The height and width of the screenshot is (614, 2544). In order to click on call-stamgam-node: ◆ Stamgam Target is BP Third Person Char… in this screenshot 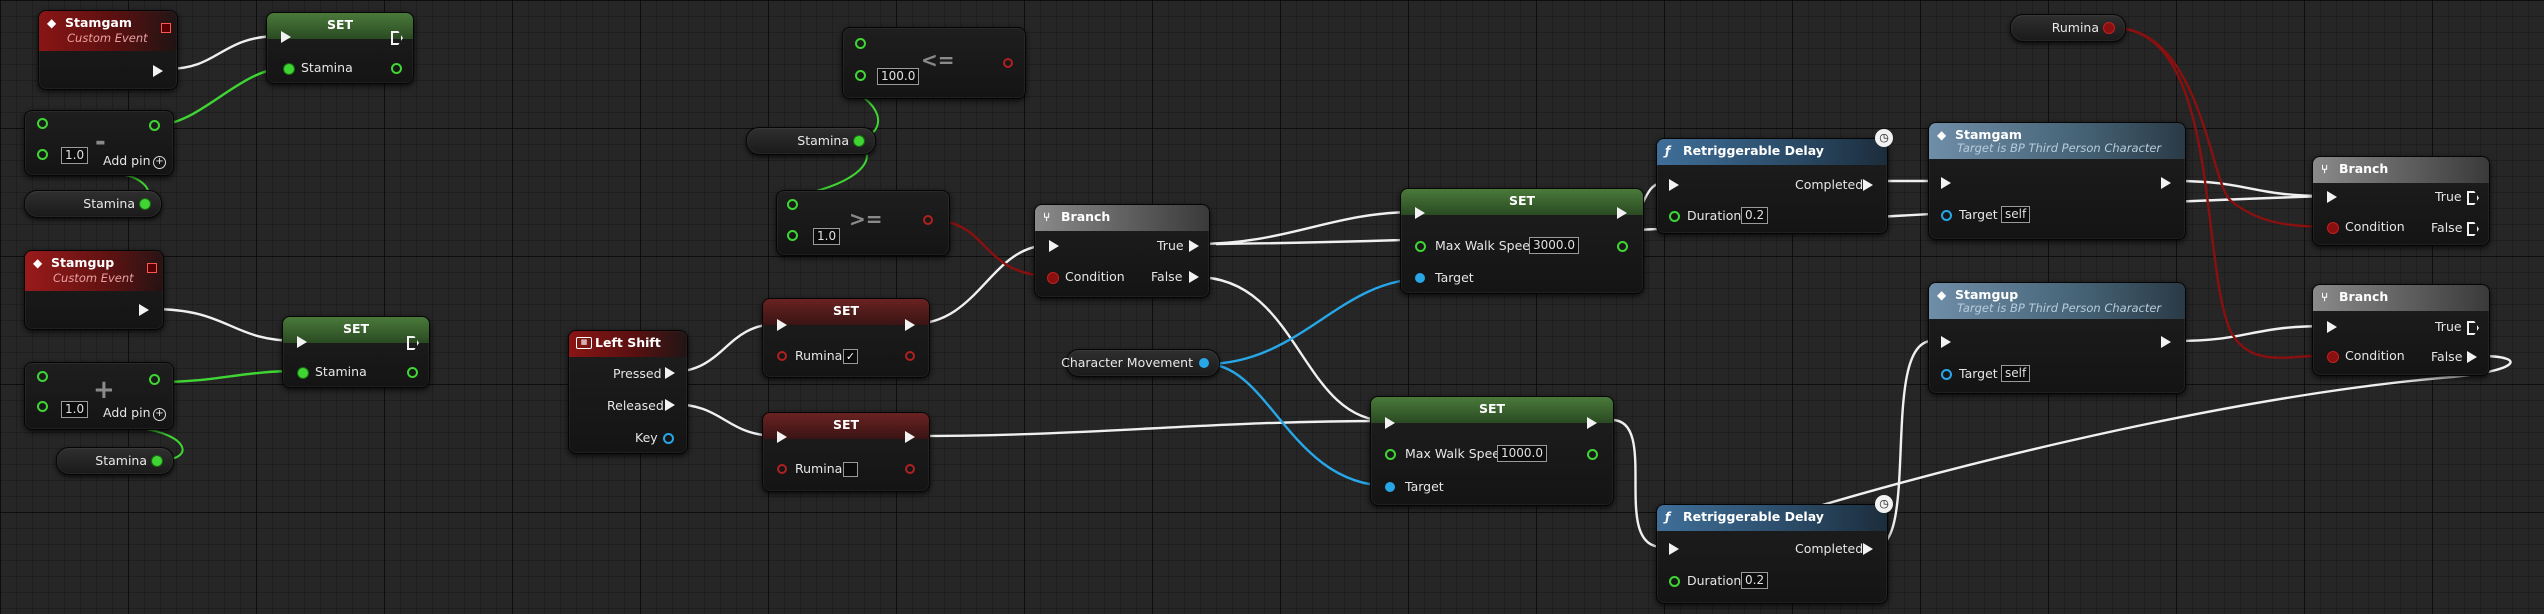, I will do `click(2057, 181)`.